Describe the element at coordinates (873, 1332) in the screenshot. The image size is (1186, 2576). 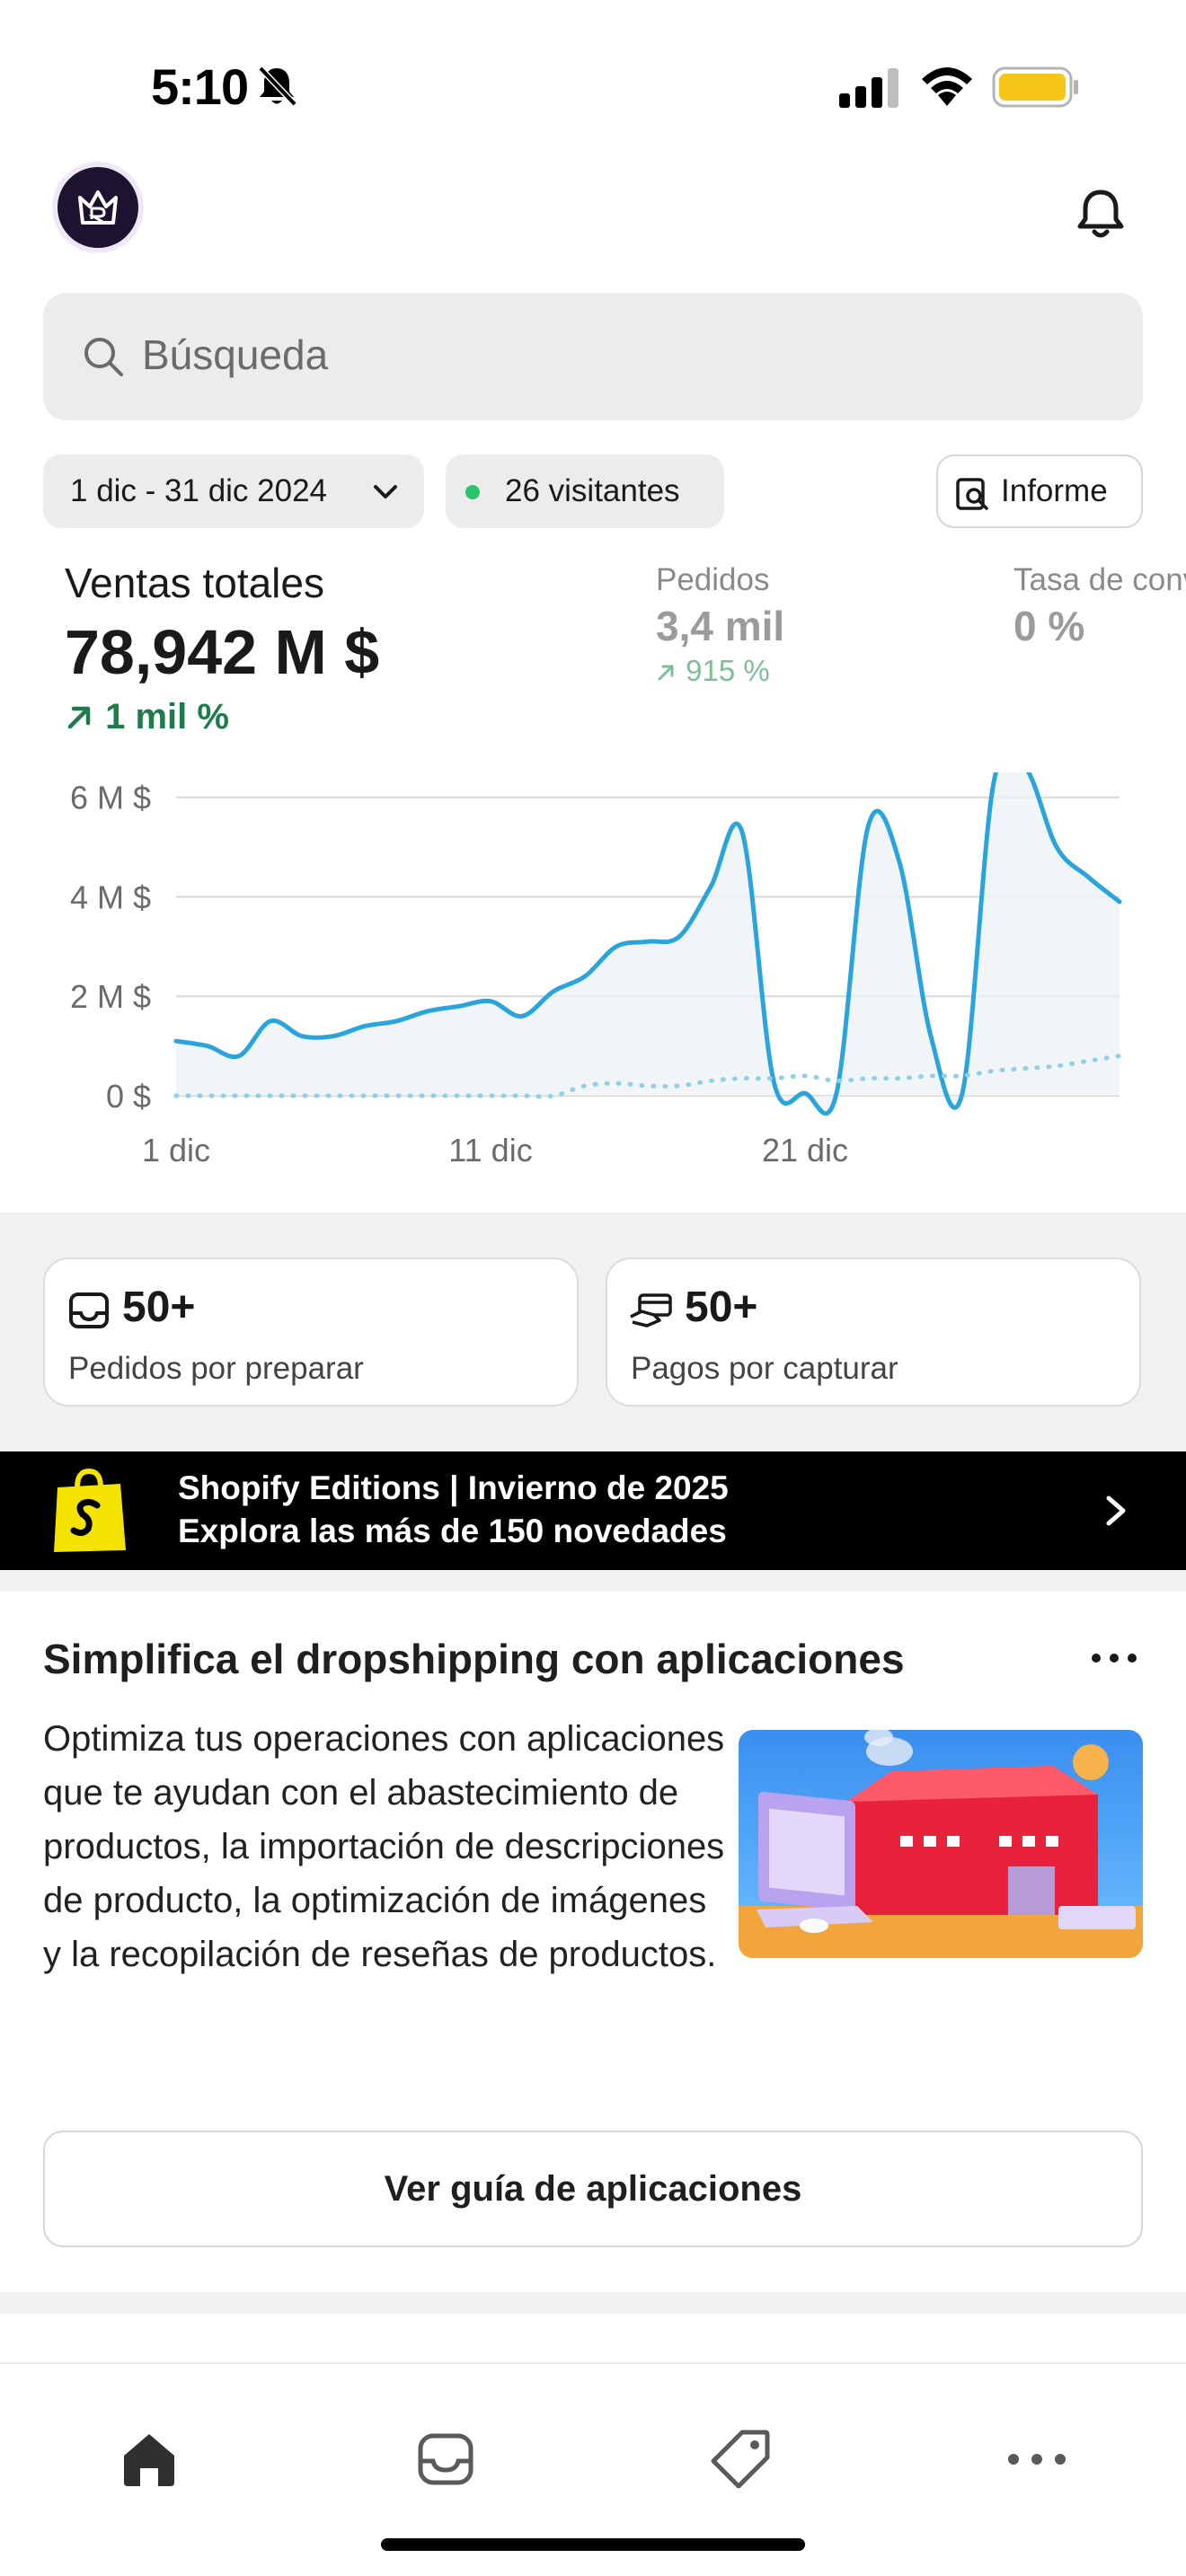
I see `payments-to-capture-card: 50+ Pagos por capturar` at that location.